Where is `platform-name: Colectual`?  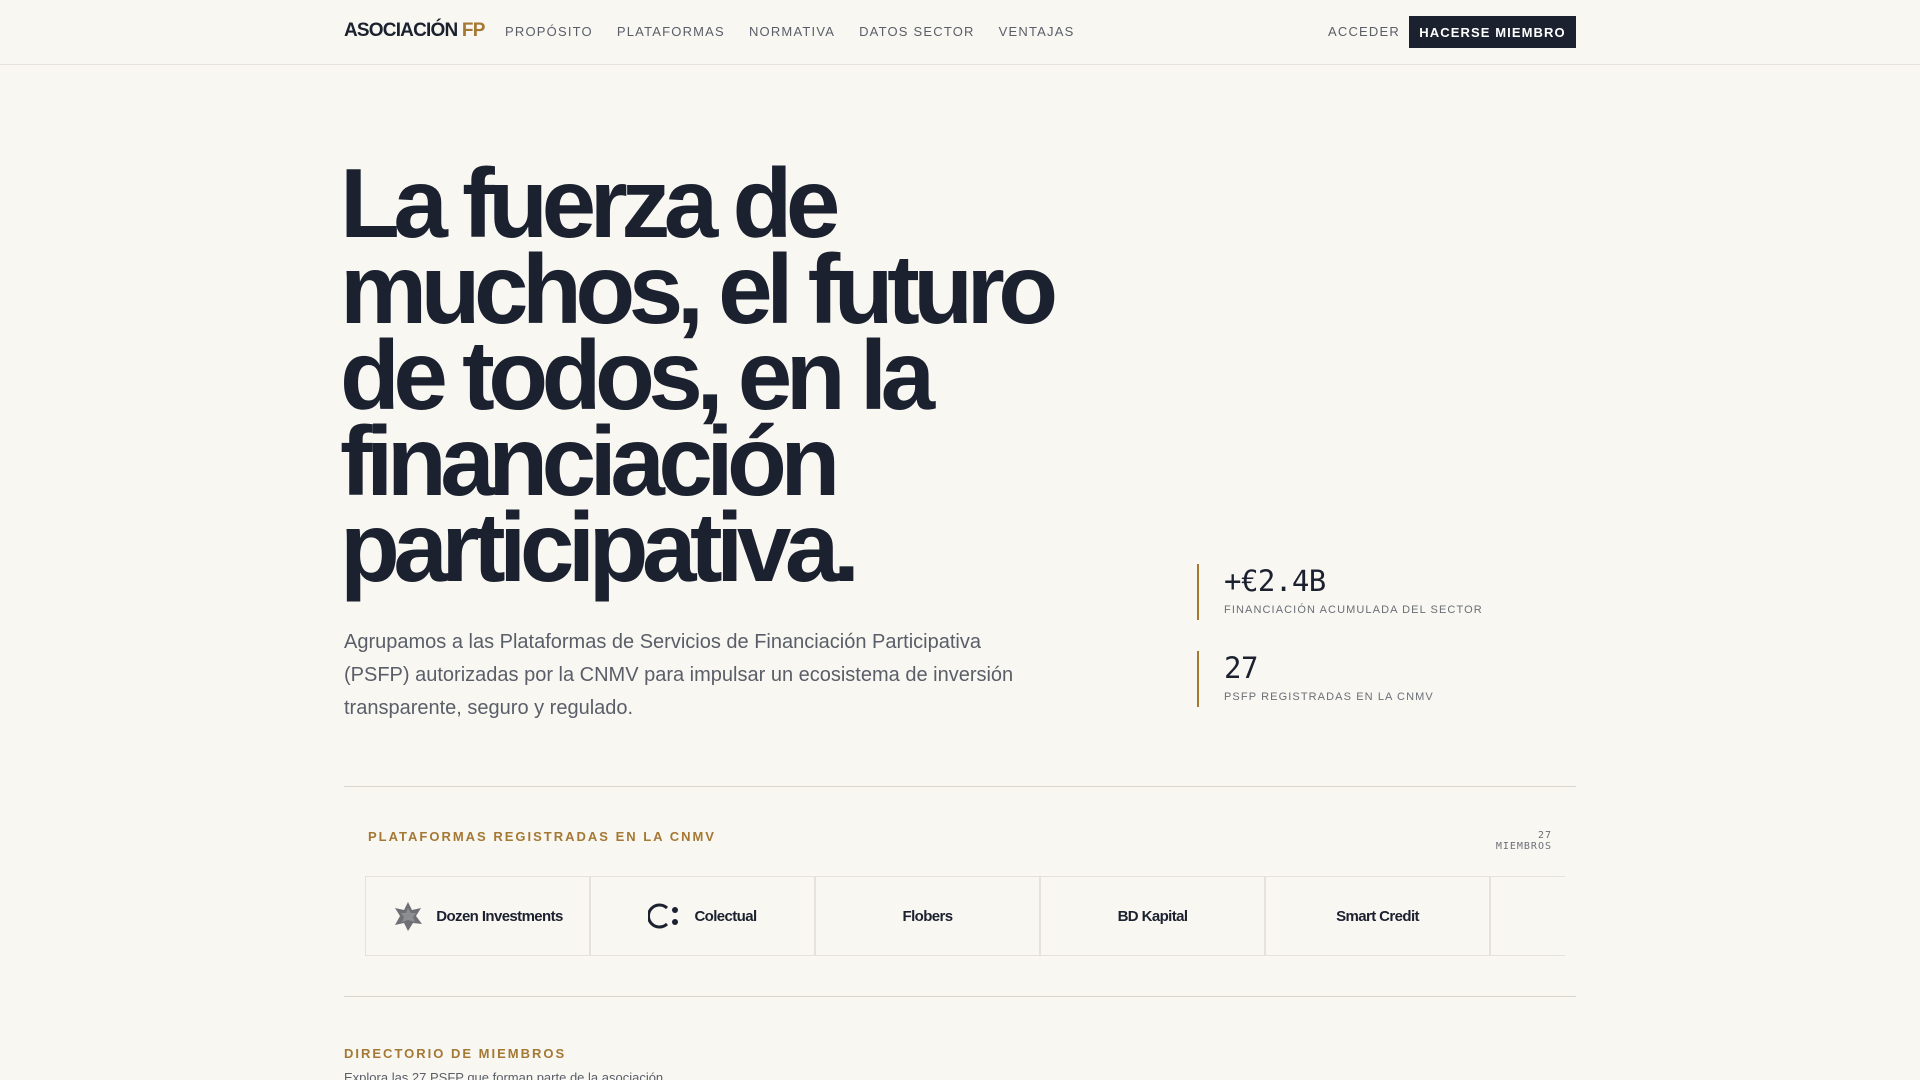
platform-name: Colectual is located at coordinates (725, 916).